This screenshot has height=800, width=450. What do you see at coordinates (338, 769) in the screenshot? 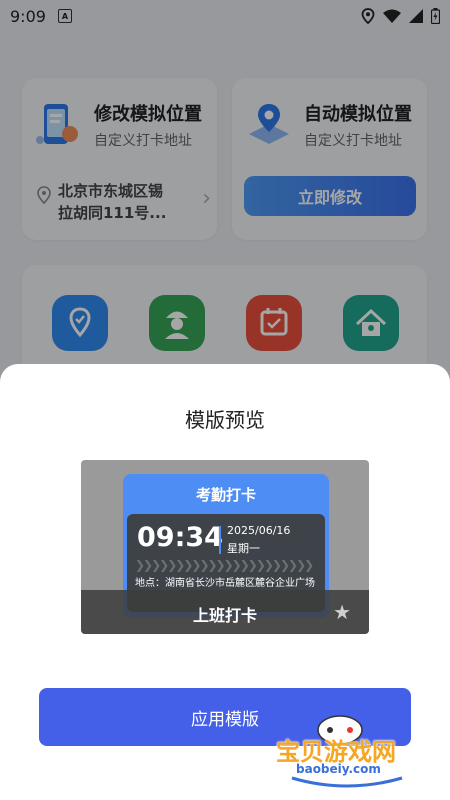
I see `watermark-url: baobeiy.com` at bounding box center [338, 769].